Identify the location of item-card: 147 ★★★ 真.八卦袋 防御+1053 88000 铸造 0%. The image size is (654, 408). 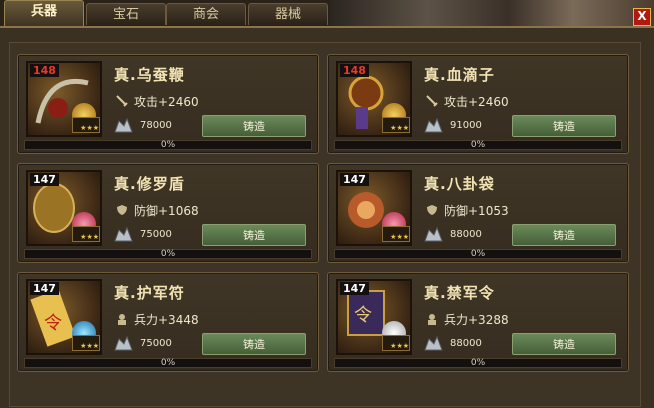
(478, 213).